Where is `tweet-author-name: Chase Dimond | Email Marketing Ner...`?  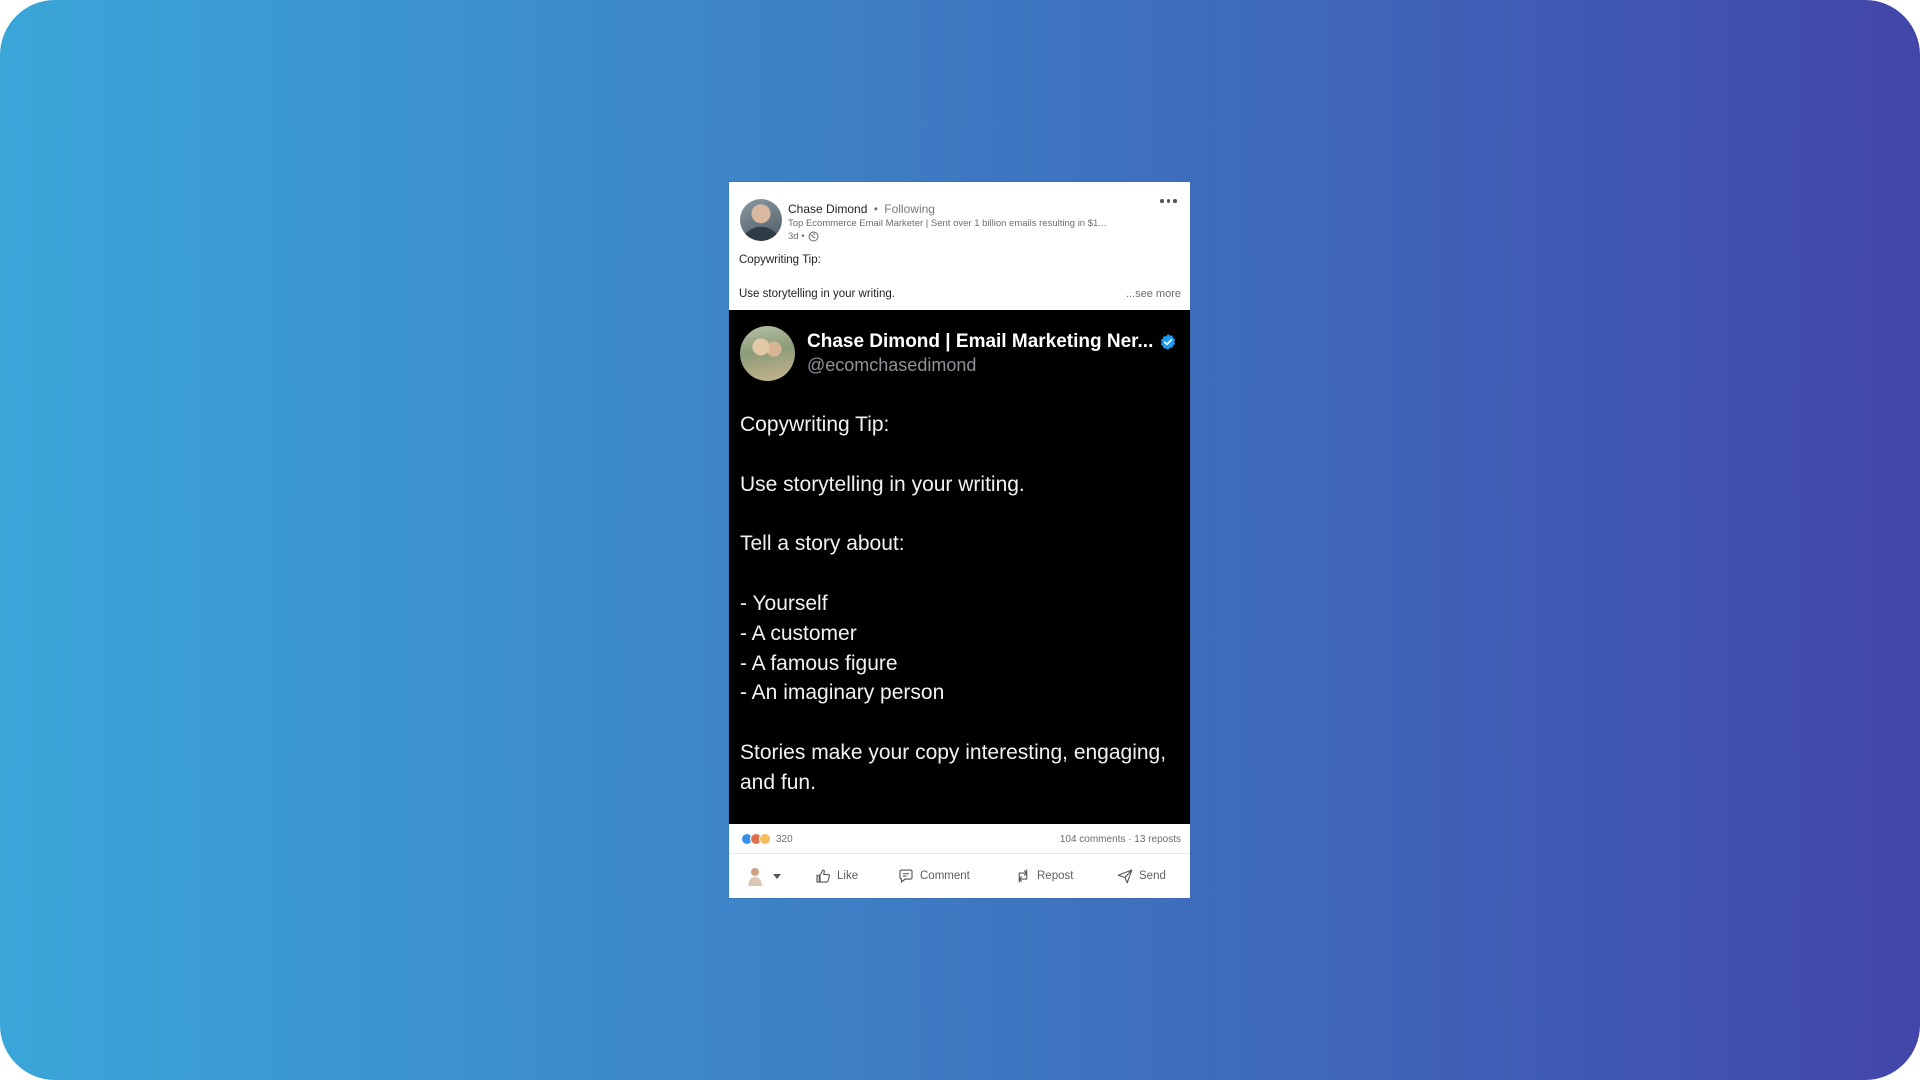 tweet-author-name: Chase Dimond | Email Marketing Ner... is located at coordinates (980, 341).